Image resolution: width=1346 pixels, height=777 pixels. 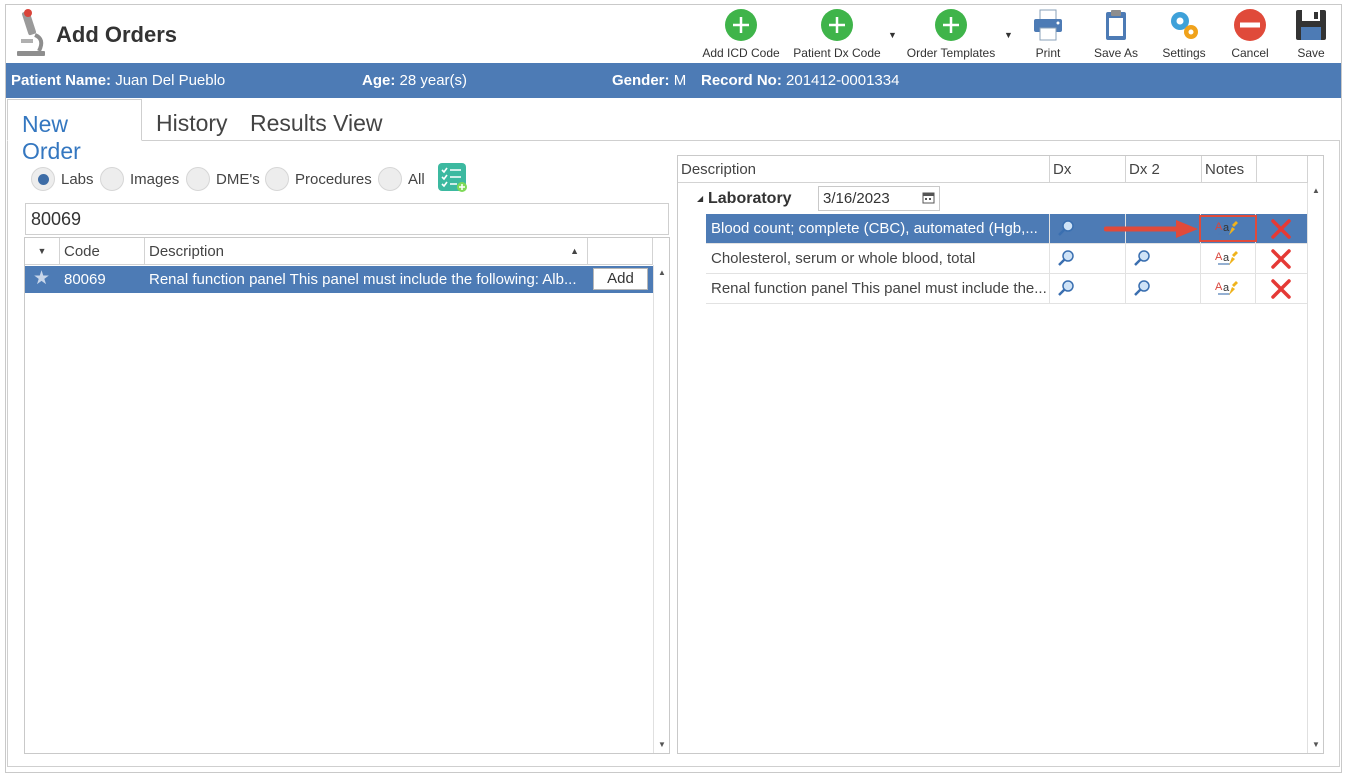 What do you see at coordinates (62, 179) in the screenshot?
I see `radio-labs: Labs` at bounding box center [62, 179].